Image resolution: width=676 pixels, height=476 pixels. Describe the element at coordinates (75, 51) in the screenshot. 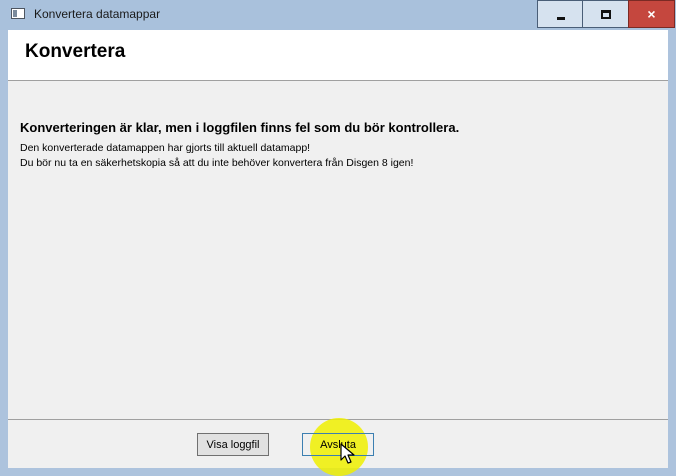

I see `page-title: Konvertera` at that location.